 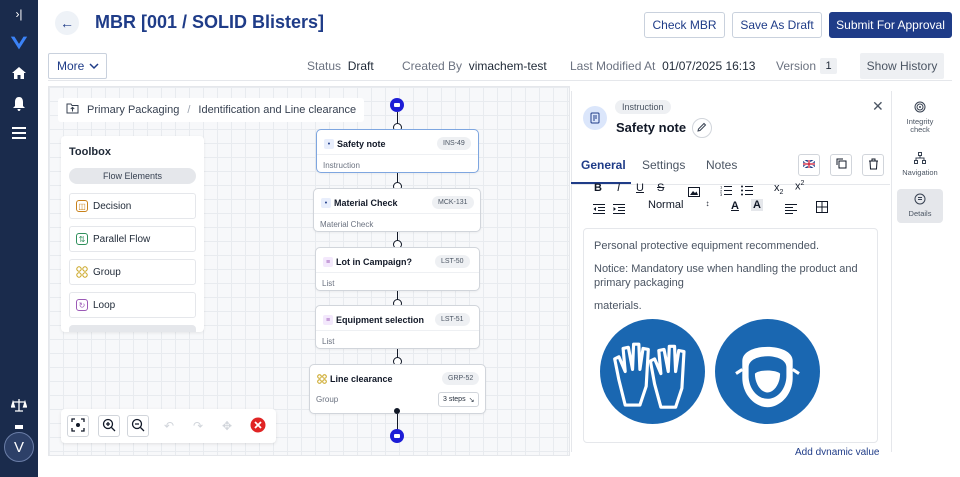 I want to click on ordered-list-button: 123, so click(x=726, y=192).